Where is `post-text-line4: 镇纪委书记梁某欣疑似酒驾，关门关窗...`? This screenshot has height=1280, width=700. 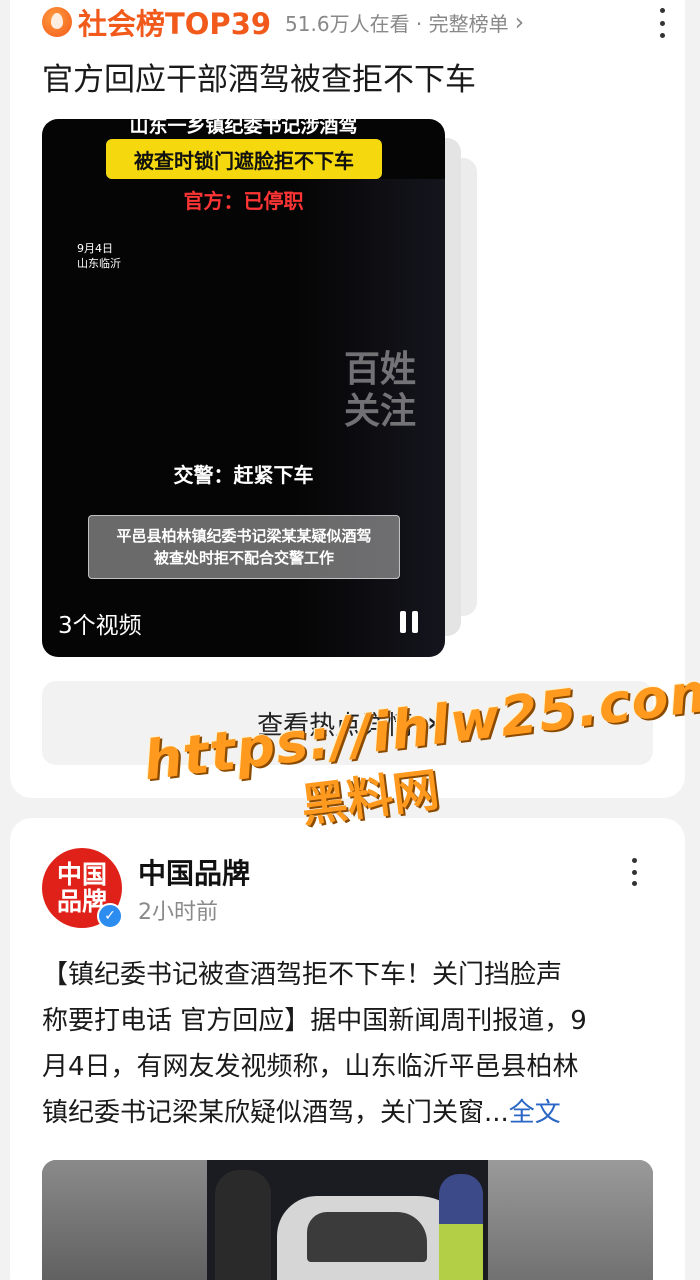
post-text-line4: 镇纪委书记梁某欣疑似酒驾，关门关窗... is located at coordinates (275, 1113).